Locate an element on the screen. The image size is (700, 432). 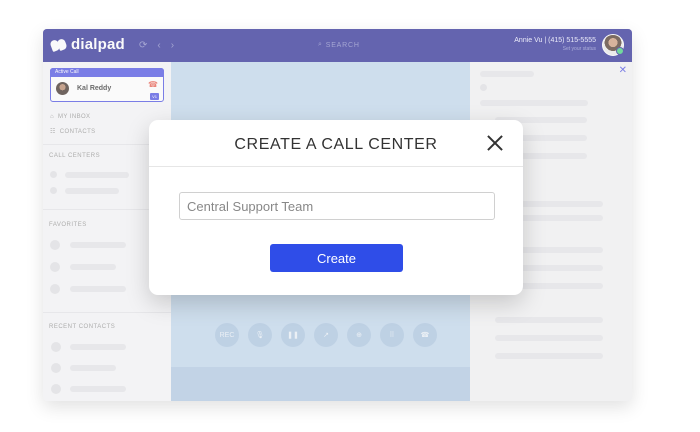
call-center-name-input is located at coordinates (337, 206).